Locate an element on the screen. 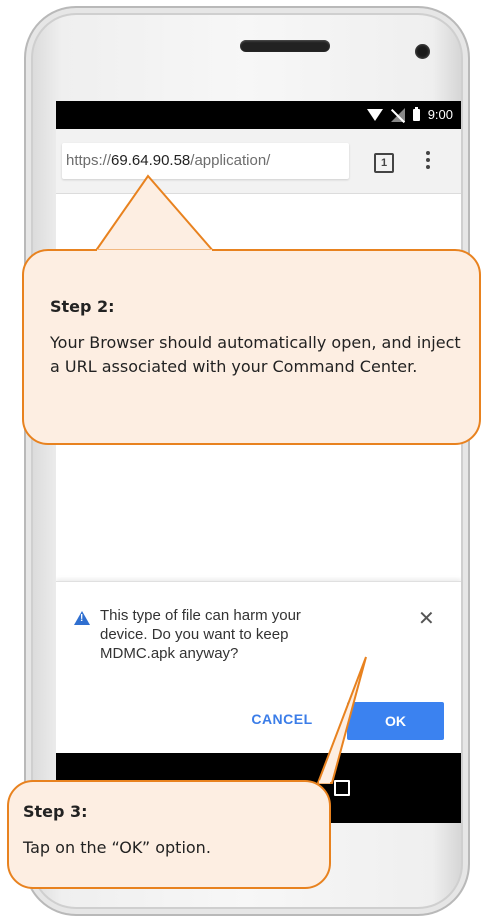  status-bar: 9:00 is located at coordinates (258, 115).